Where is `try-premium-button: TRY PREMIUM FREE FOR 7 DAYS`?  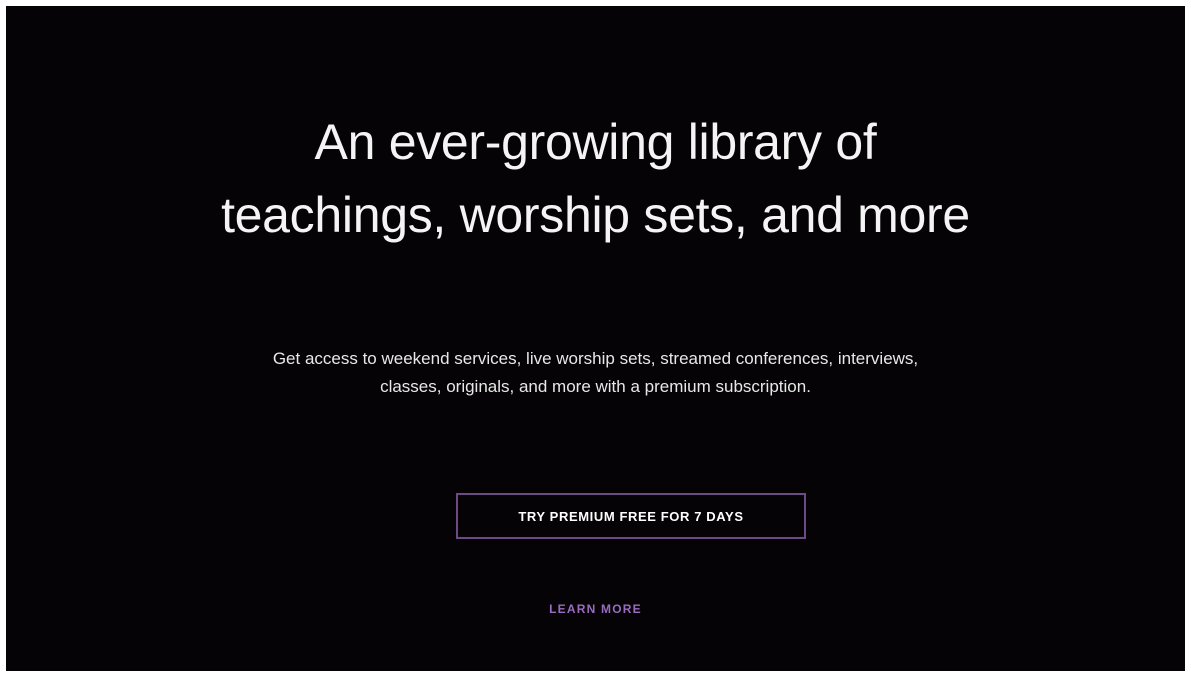
try-premium-button: TRY PREMIUM FREE FOR 7 DAYS is located at coordinates (631, 516).